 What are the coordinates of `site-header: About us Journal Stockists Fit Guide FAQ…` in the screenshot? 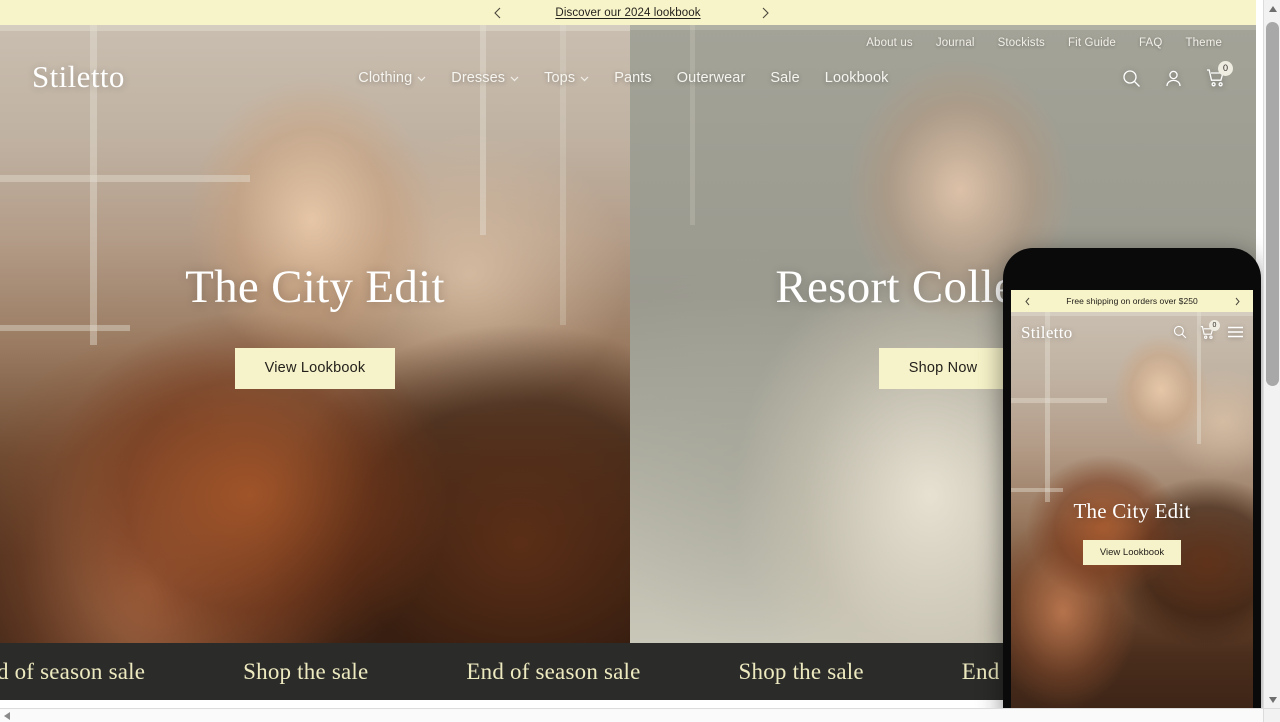 It's located at (628, 63).